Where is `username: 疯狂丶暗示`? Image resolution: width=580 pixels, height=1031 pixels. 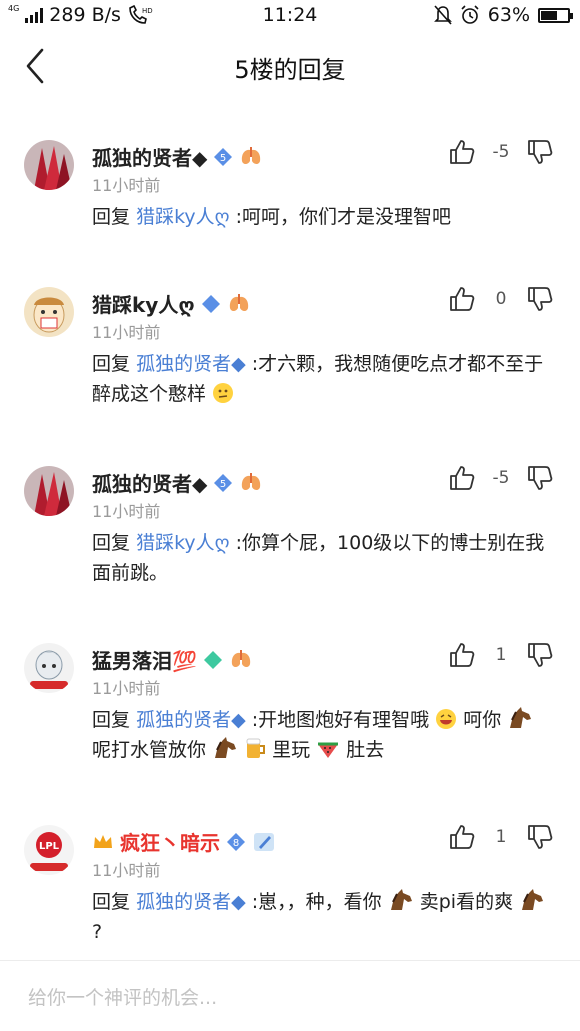
username: 疯狂丶暗示 is located at coordinates (170, 841).